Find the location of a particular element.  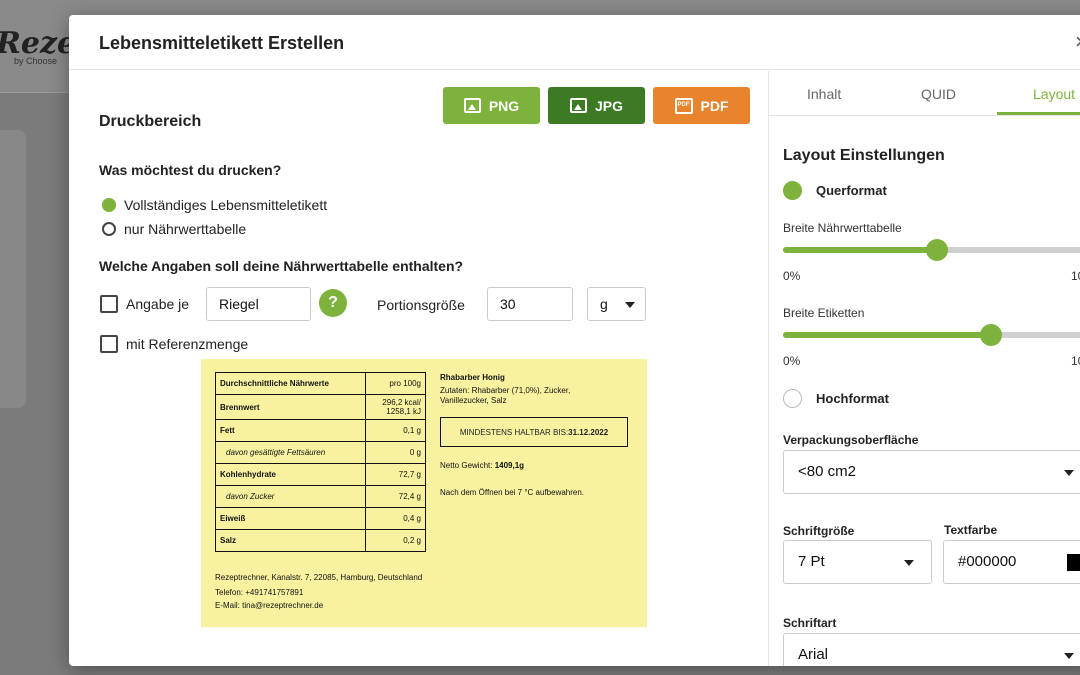

portion-size-input: 30 is located at coordinates (530, 304).